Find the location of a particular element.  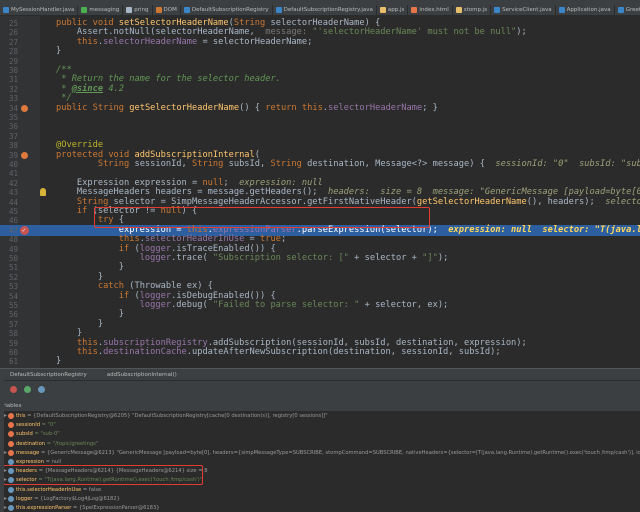

tab-label: MySessionHandler.java is located at coordinates (43, 9).